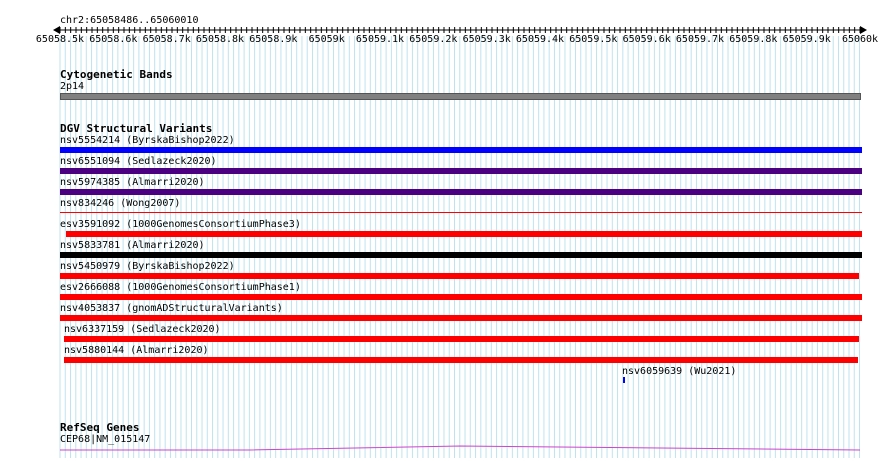  I want to click on ruler-tick-label: 65059.9k, so click(806, 39).